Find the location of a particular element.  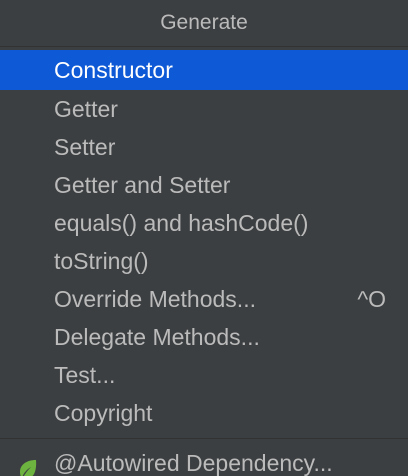

menu-separator is located at coordinates (204, 438).